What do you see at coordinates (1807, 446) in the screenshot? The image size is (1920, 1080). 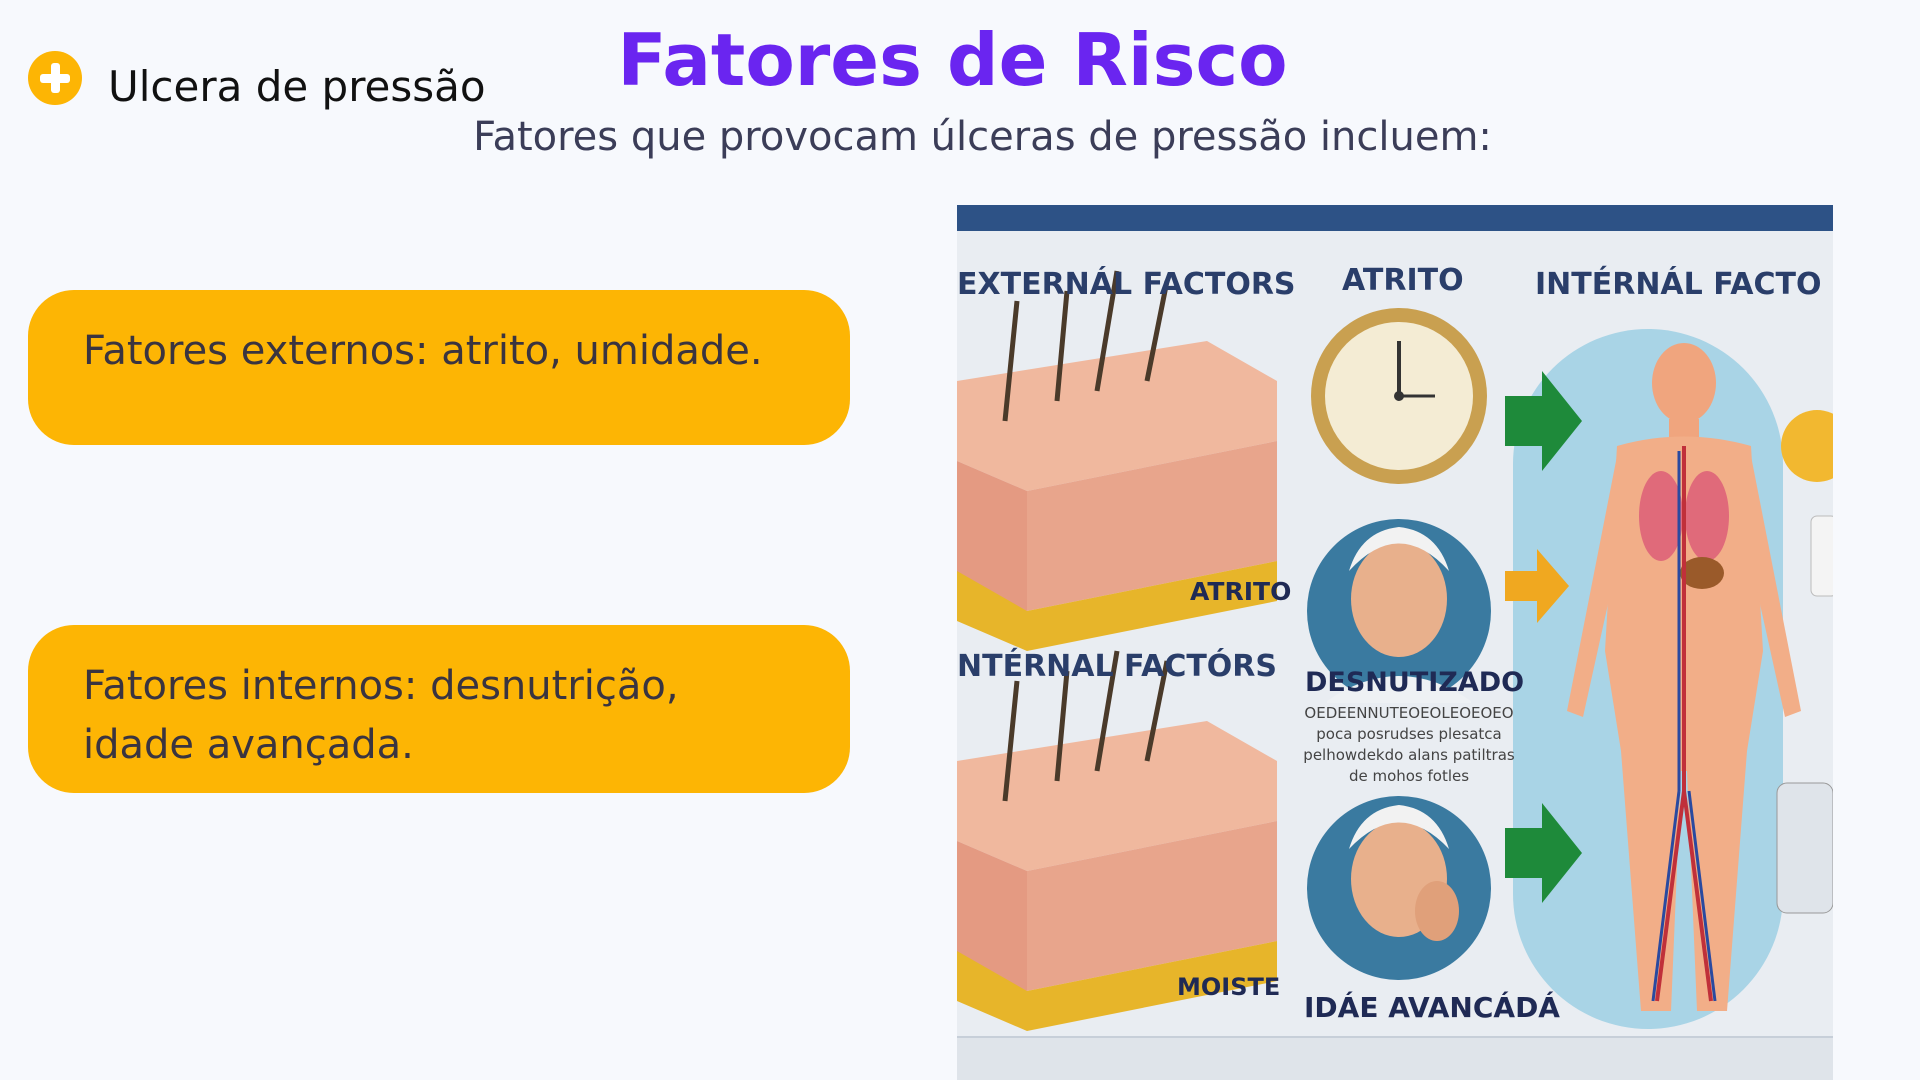 I see `supplement-icon` at bounding box center [1807, 446].